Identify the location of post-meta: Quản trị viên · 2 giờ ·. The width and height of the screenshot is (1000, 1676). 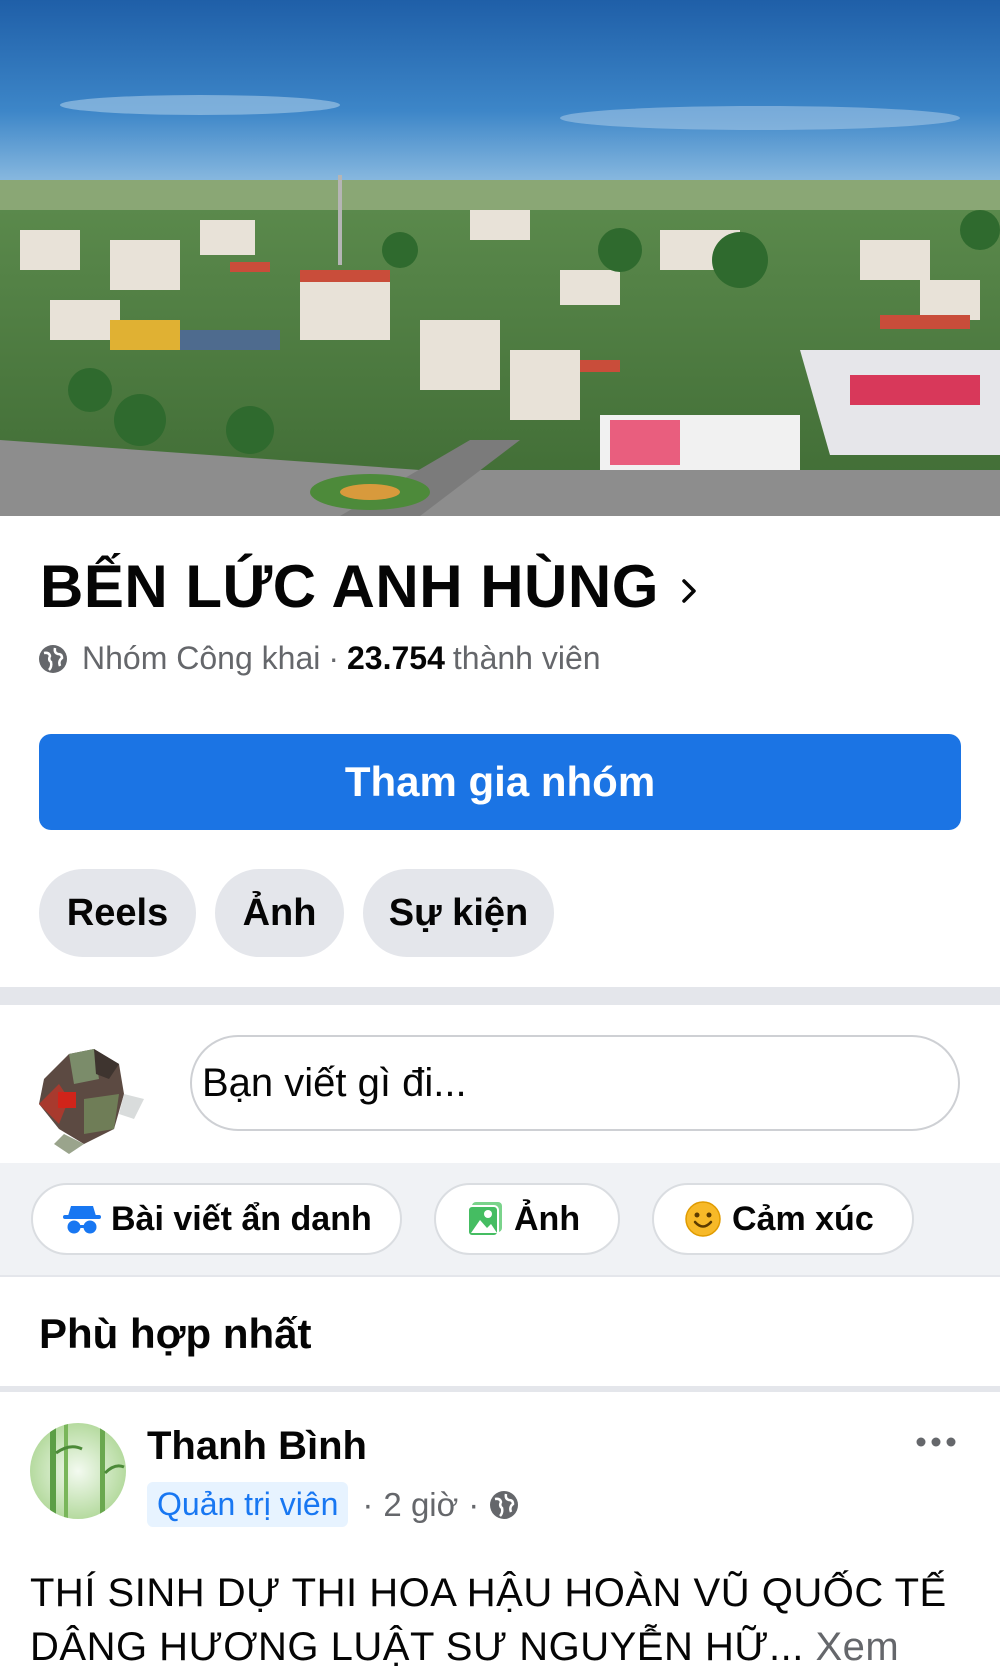
(333, 1504).